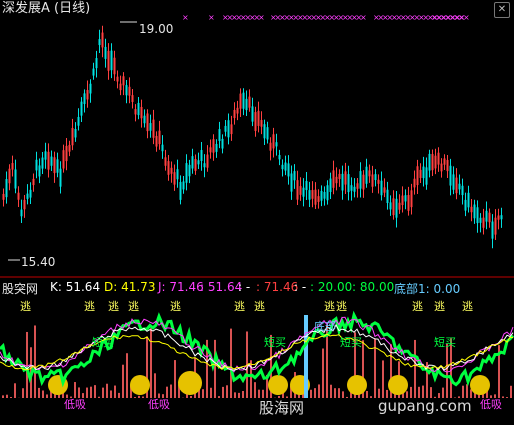  I want to click on window-title: 深发展A (日线), so click(46, 8).